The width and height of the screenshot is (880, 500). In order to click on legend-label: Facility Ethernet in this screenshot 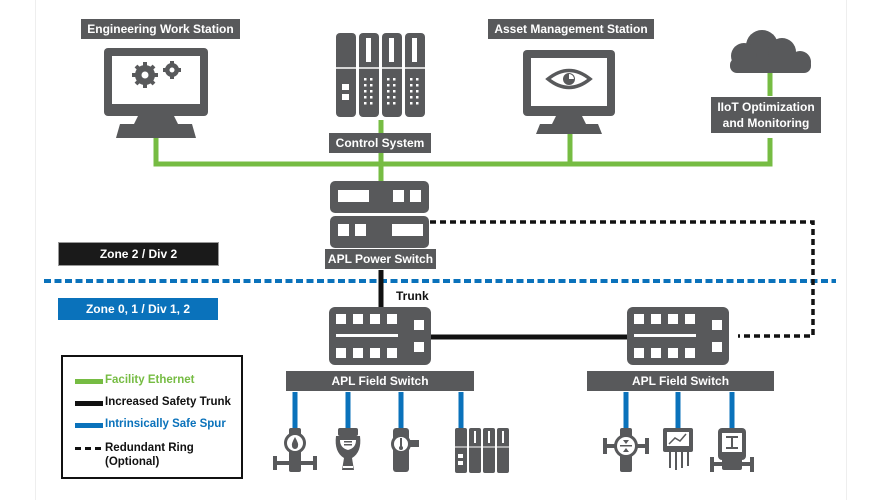, I will do `click(150, 380)`.